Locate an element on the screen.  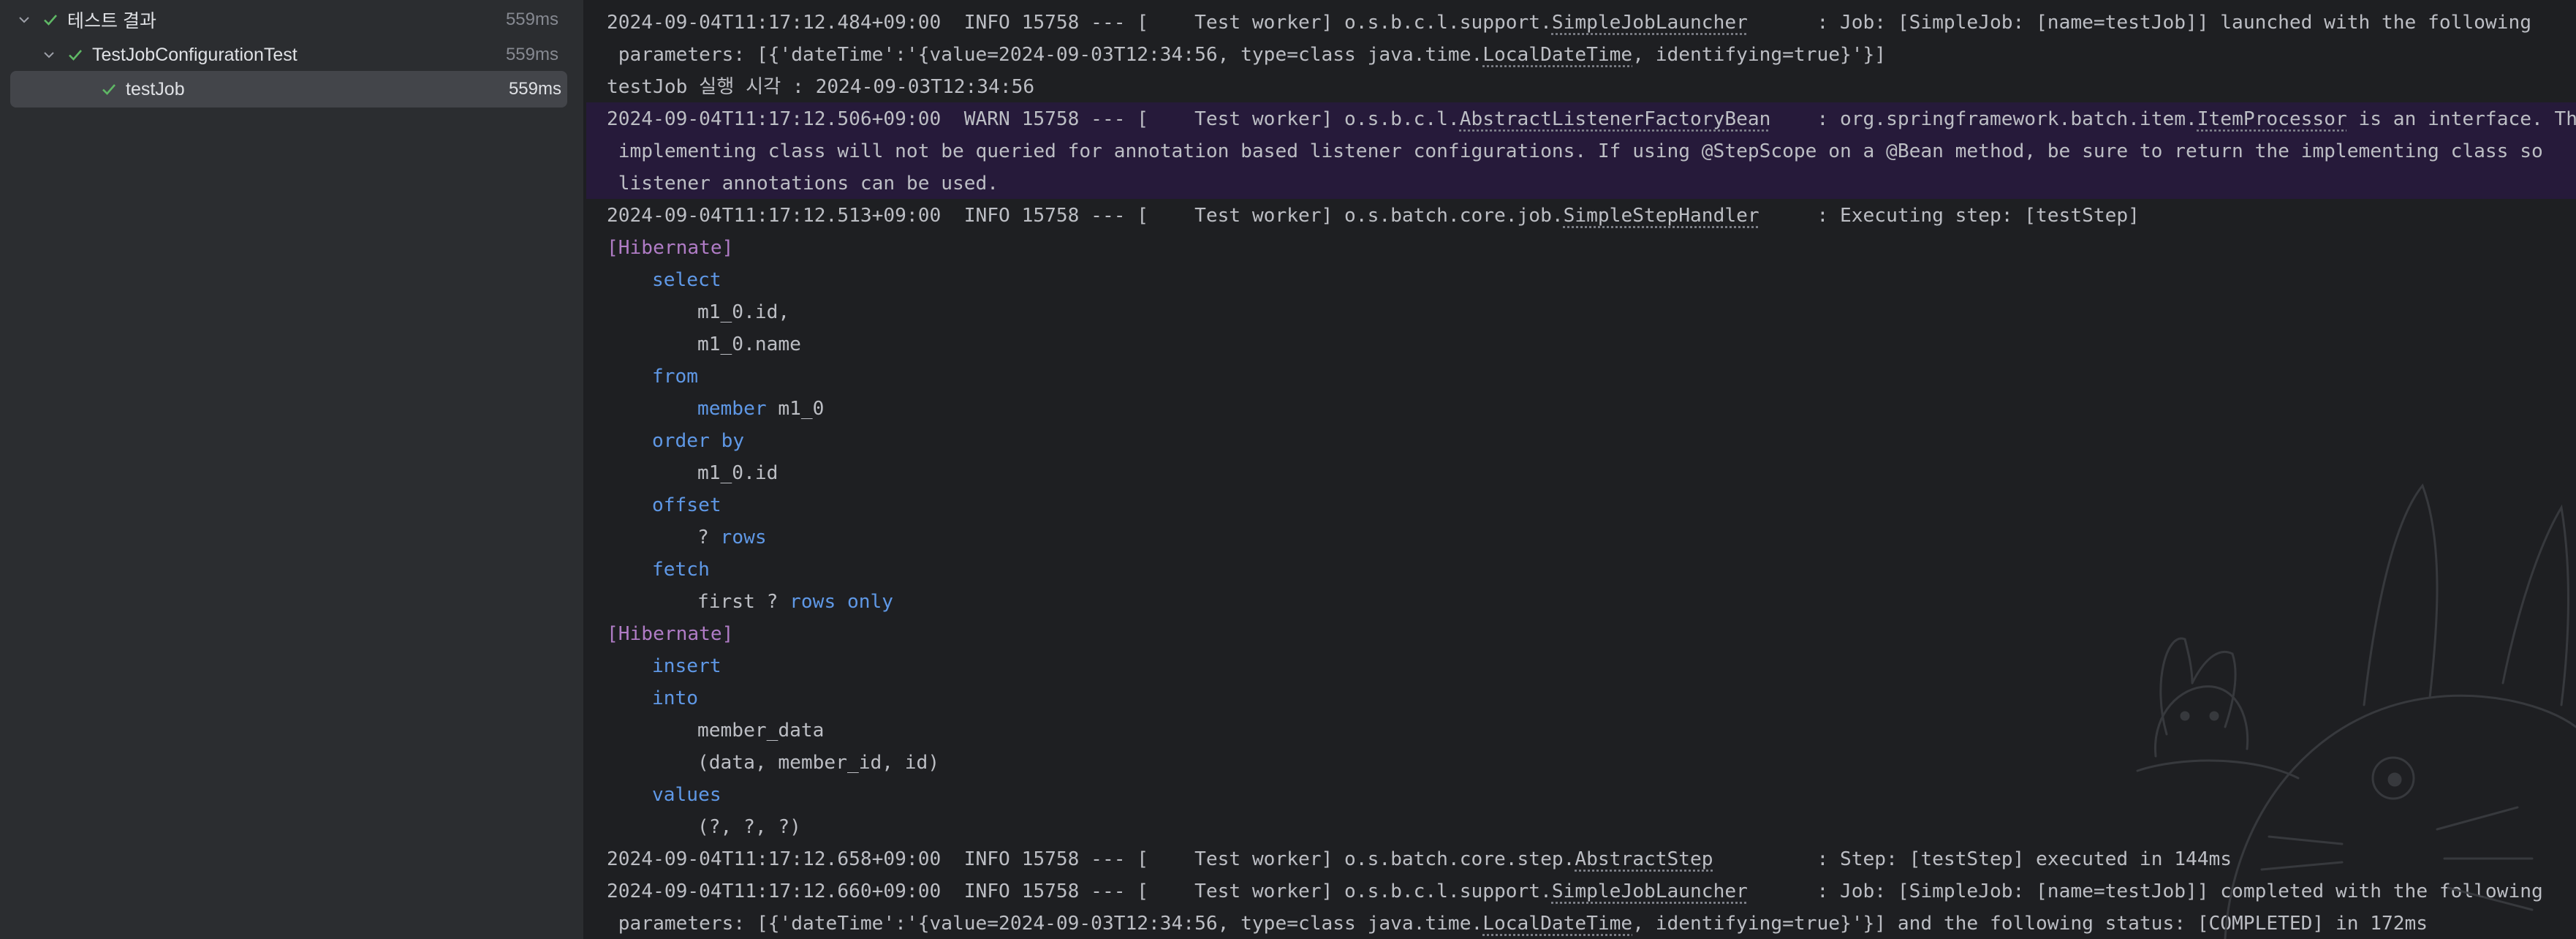
tree-node-label: TestJobConfigurationTest is located at coordinates (195, 54).